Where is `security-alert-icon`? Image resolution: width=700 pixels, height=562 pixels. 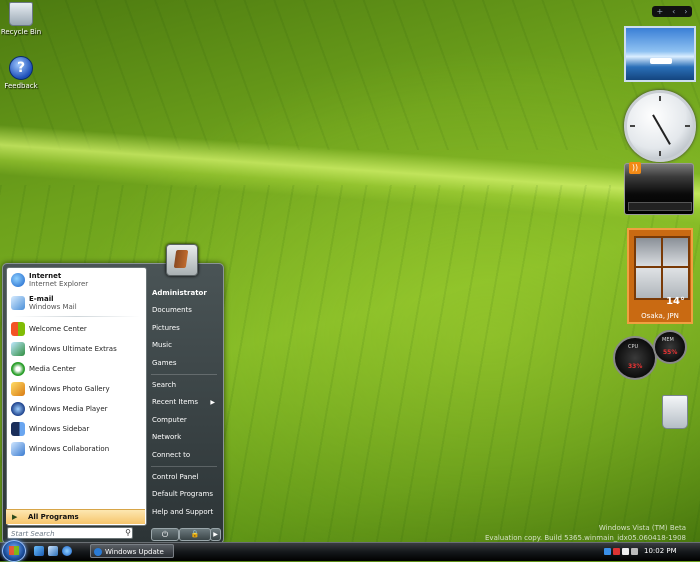 security-alert-icon is located at coordinates (616, 551).